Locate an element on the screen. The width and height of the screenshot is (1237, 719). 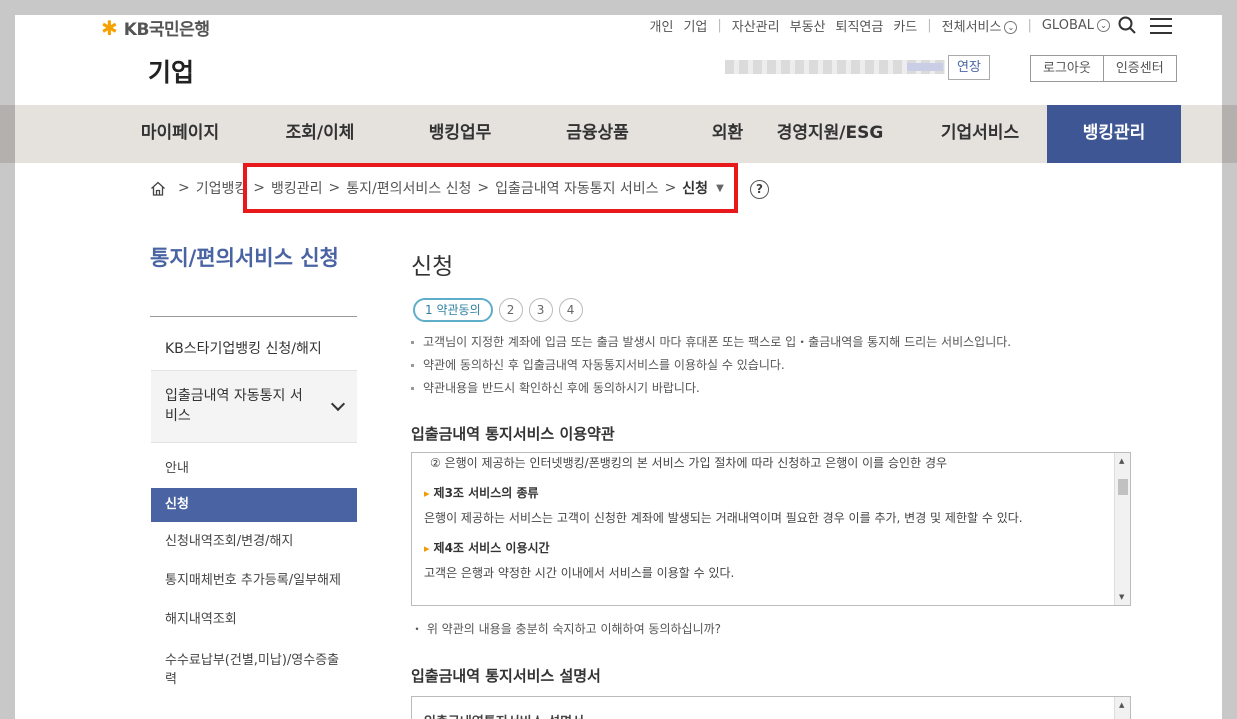
side-sub-cancel-history: 해지내역조회 is located at coordinates (254, 619).